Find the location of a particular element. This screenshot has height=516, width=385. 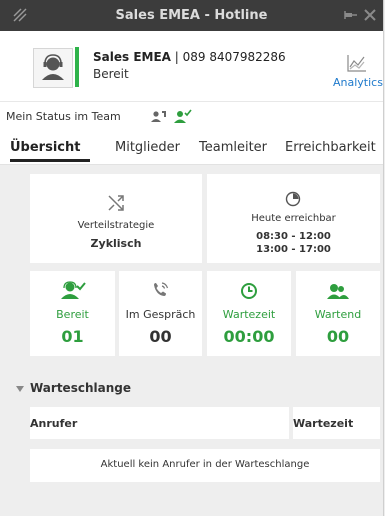

metric-ready-card: Bereit 01 is located at coordinates (72, 313).